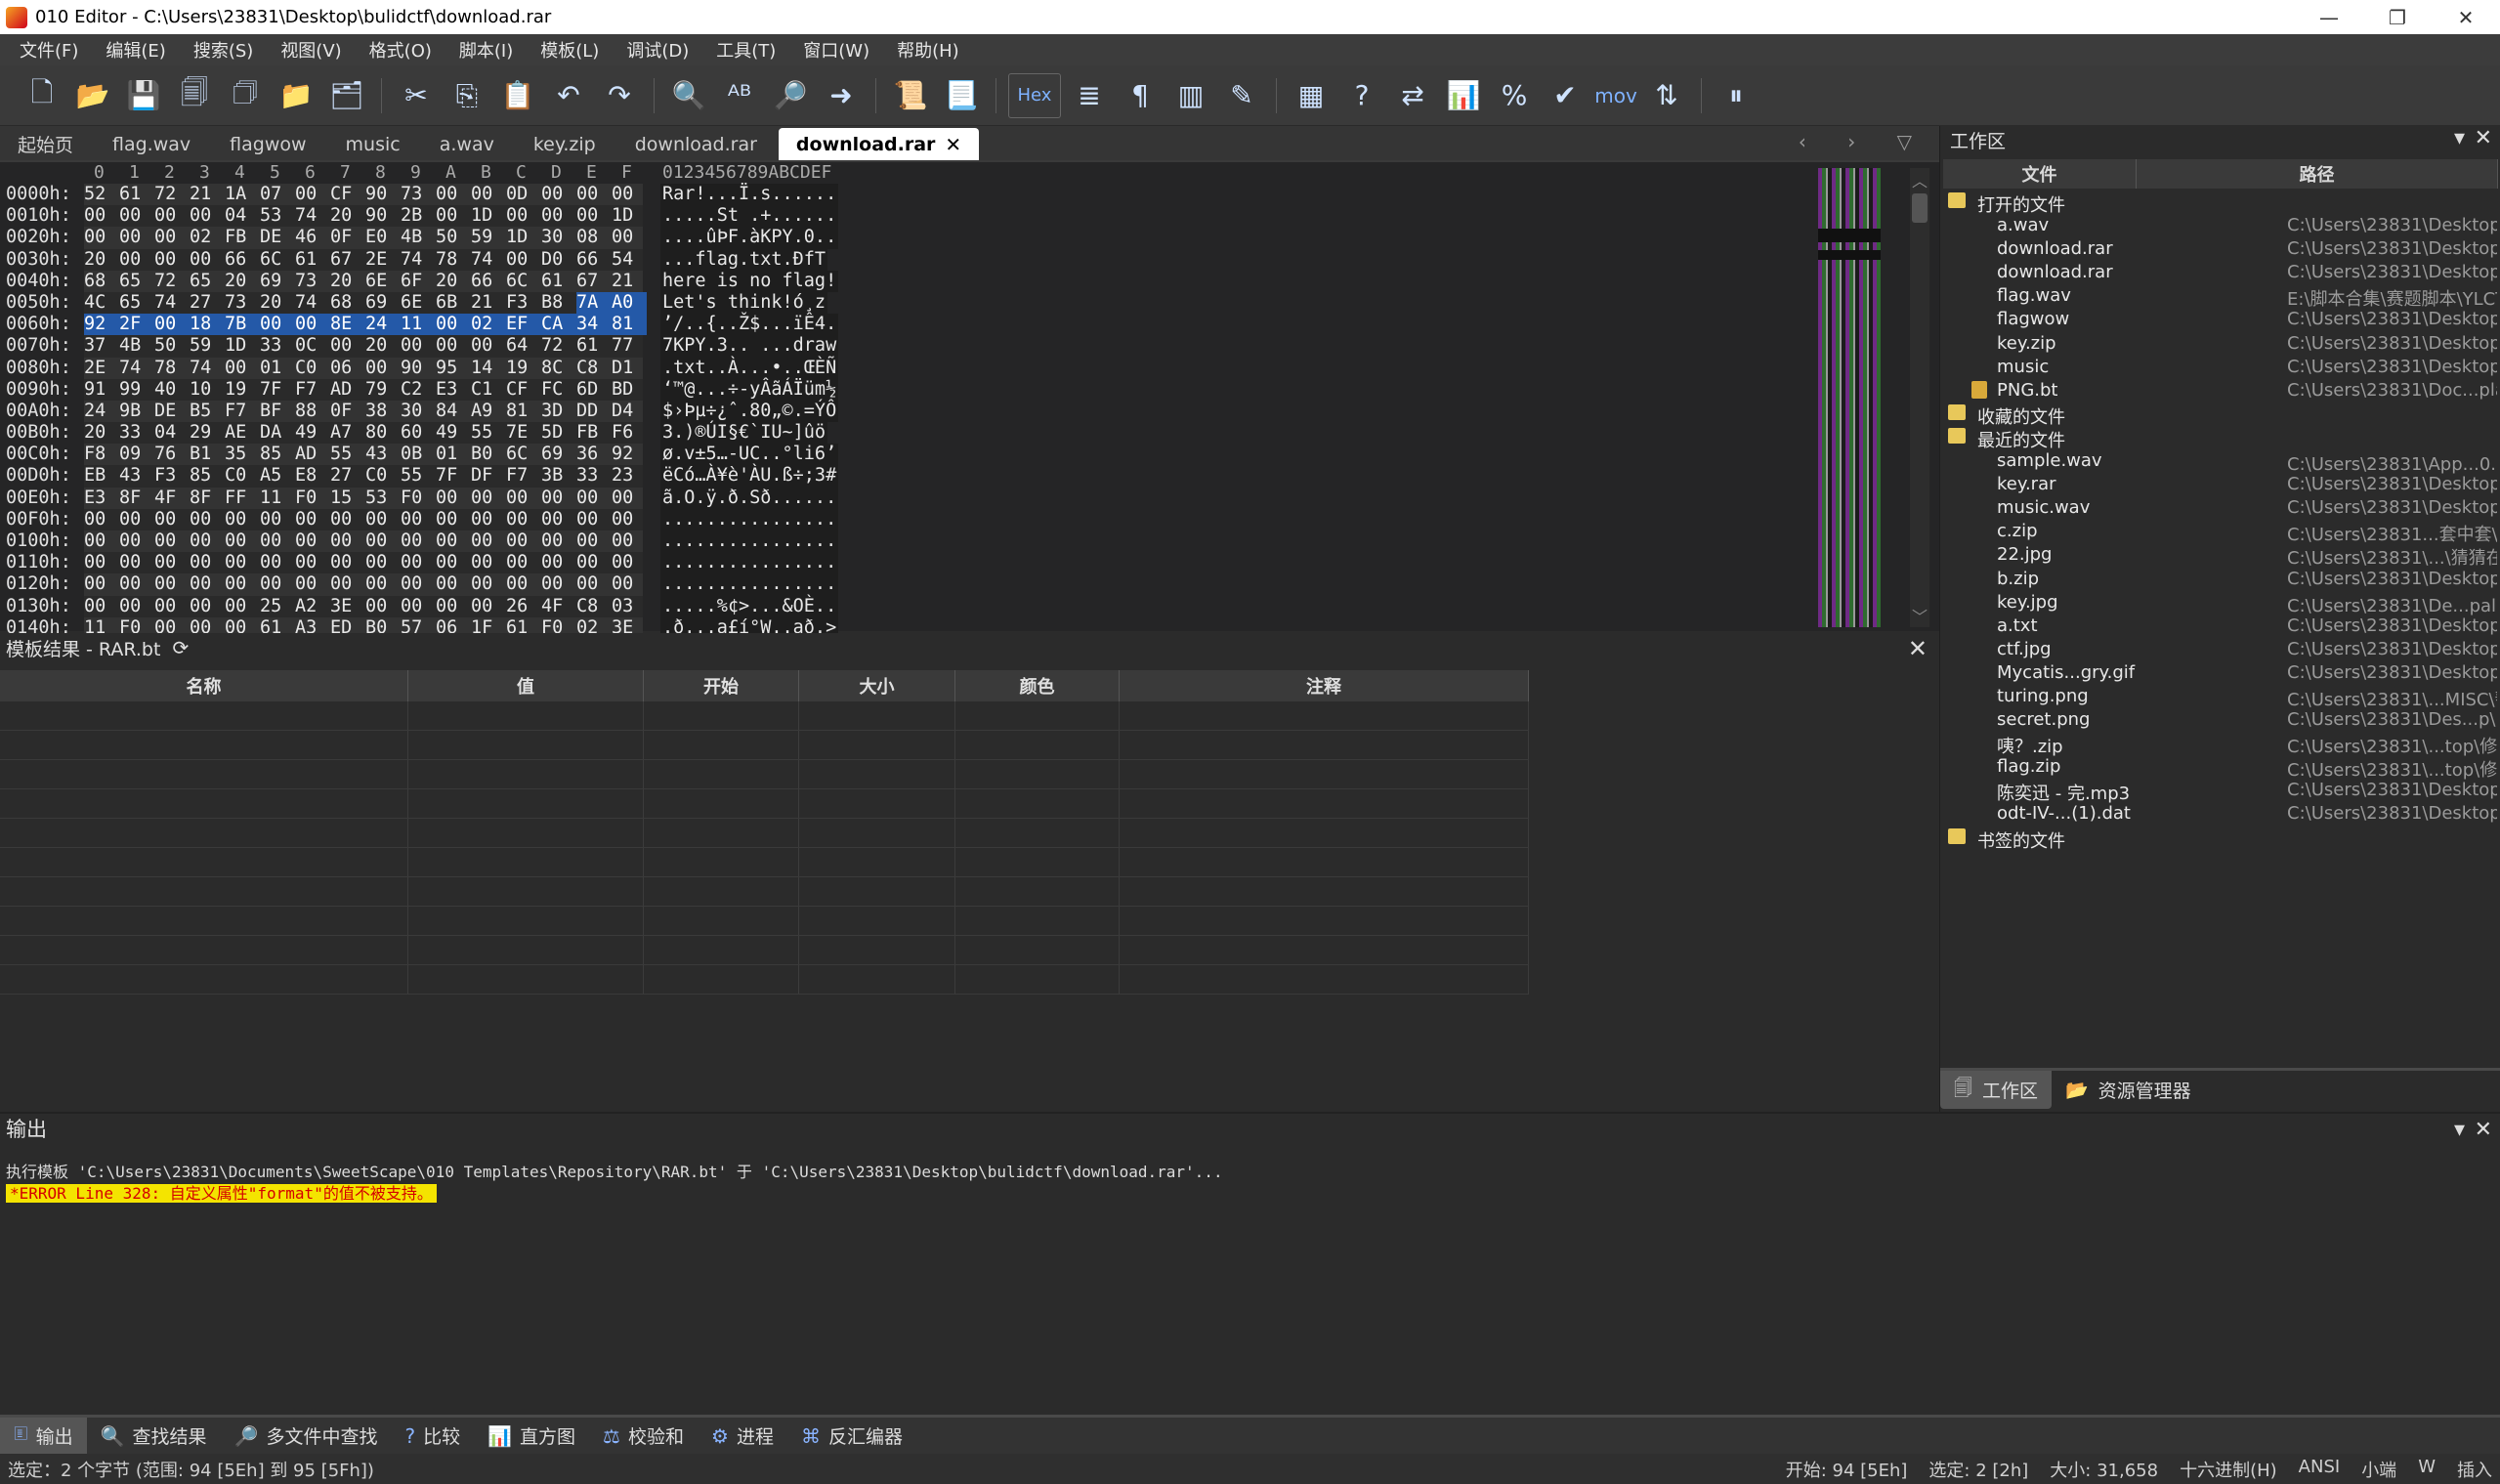 Image resolution: width=2500 pixels, height=1484 pixels. What do you see at coordinates (243, 260) in the screenshot?
I see `hex-byte: 66` at bounding box center [243, 260].